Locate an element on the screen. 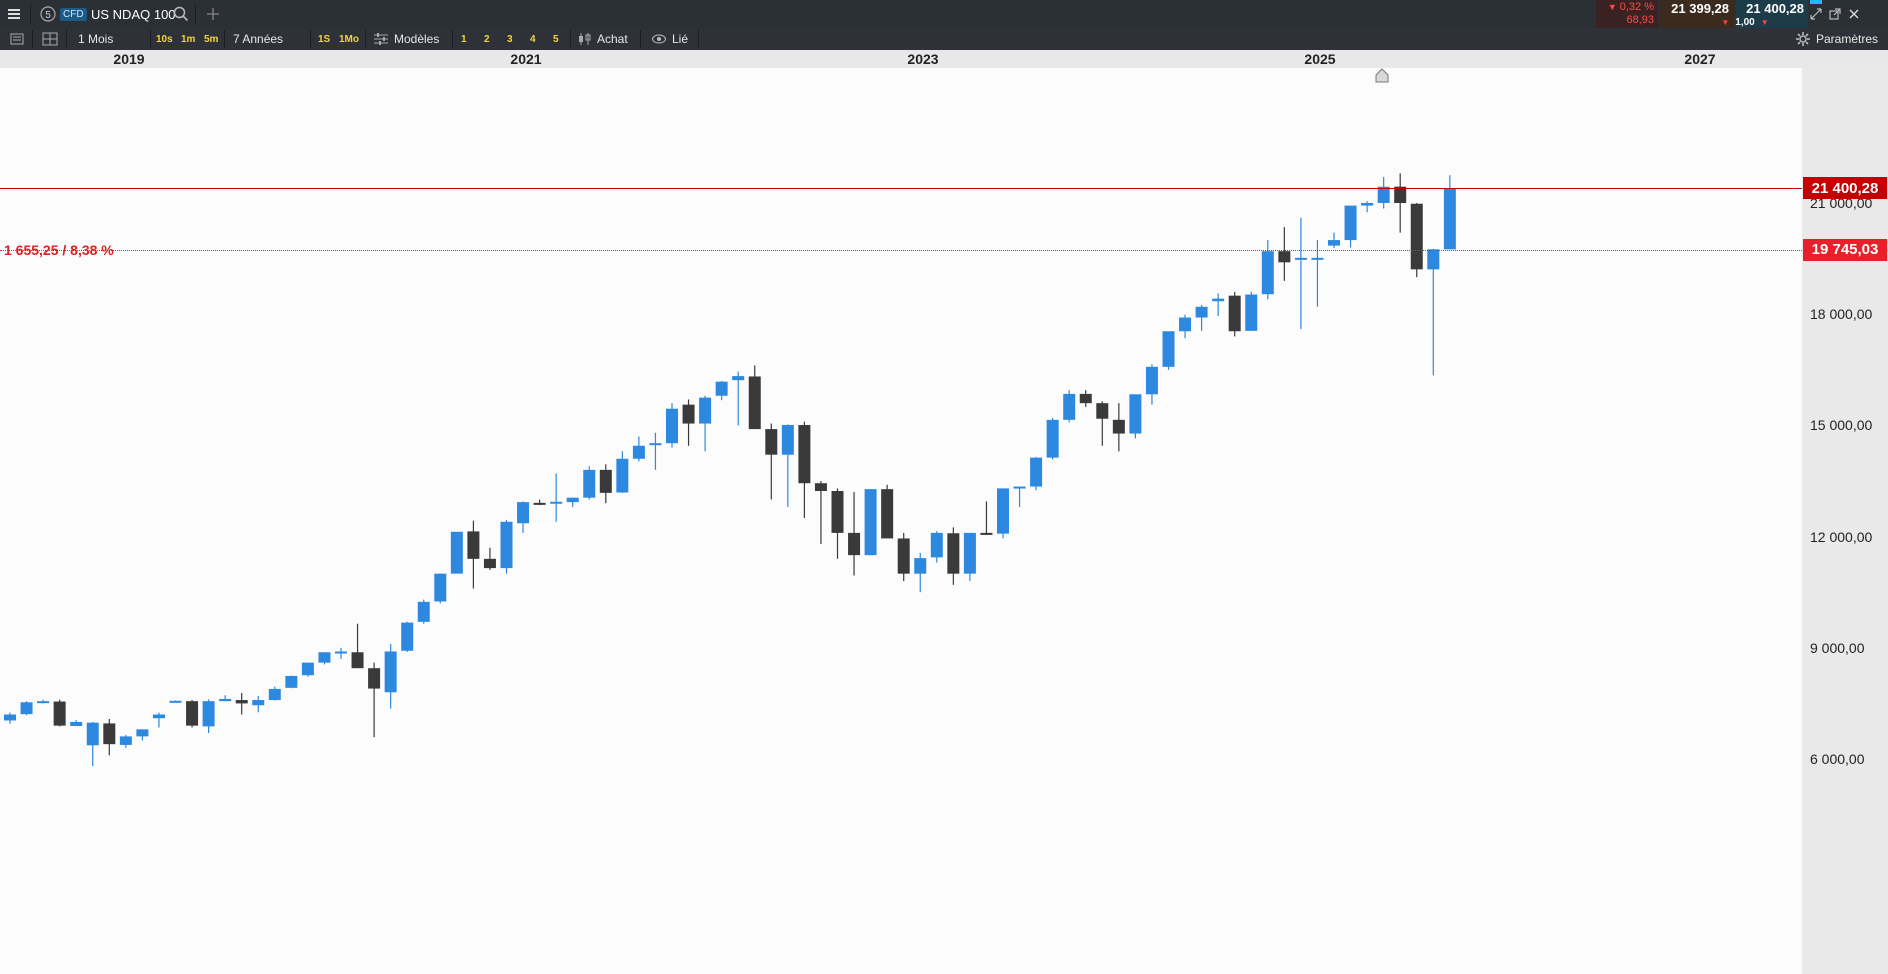 The image size is (1888, 974). price-axis-label: 9 000,00 is located at coordinates (1837, 647).